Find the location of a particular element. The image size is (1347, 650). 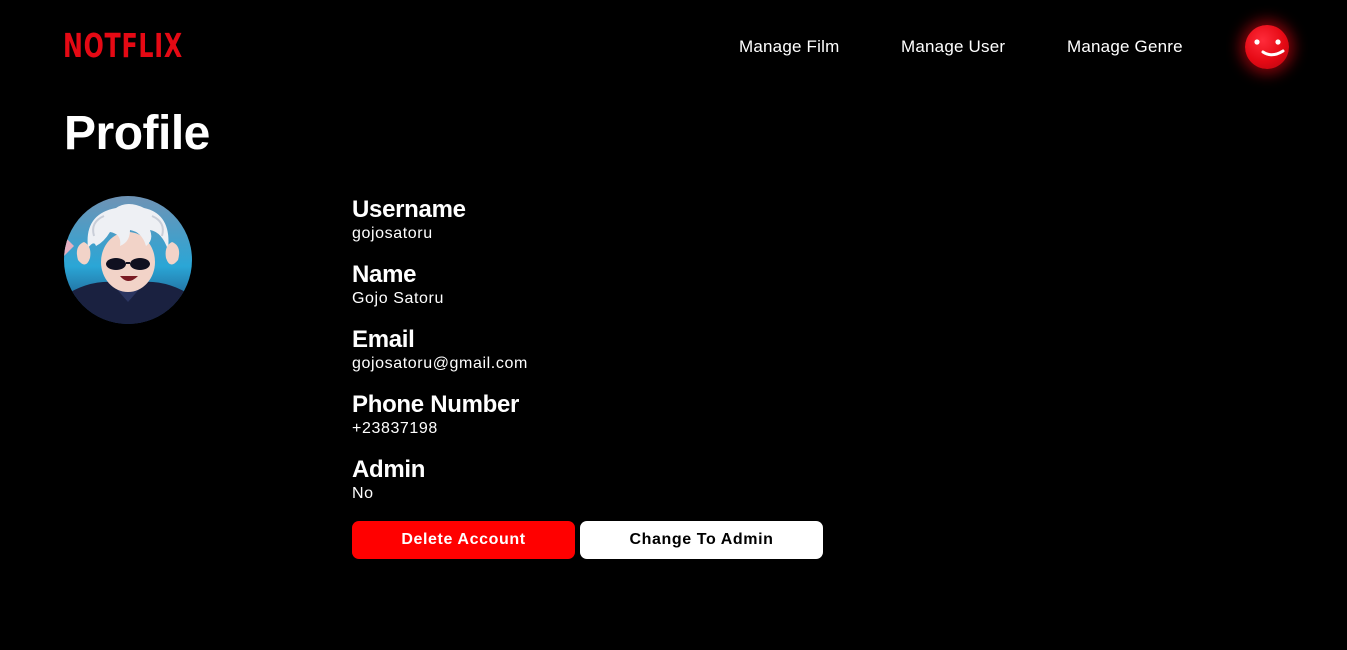

email-value: gojosatoru@gmail.com is located at coordinates (440, 363).